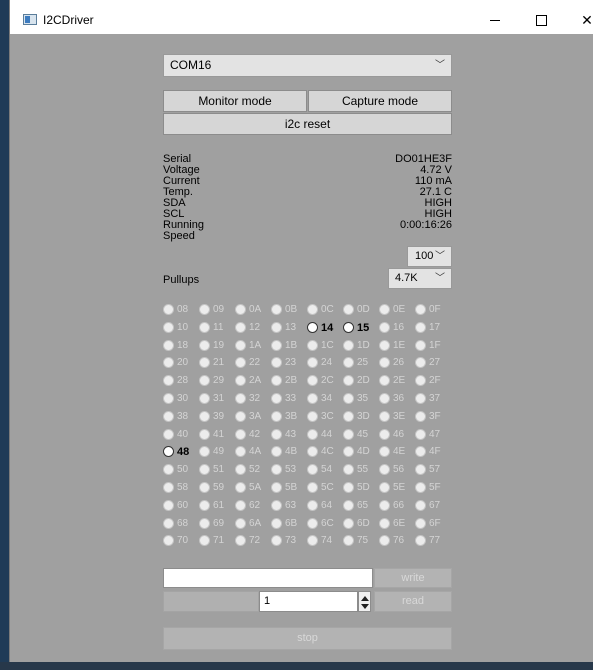  Describe the element at coordinates (284, 381) in the screenshot. I see `address-2B: 2B` at that location.